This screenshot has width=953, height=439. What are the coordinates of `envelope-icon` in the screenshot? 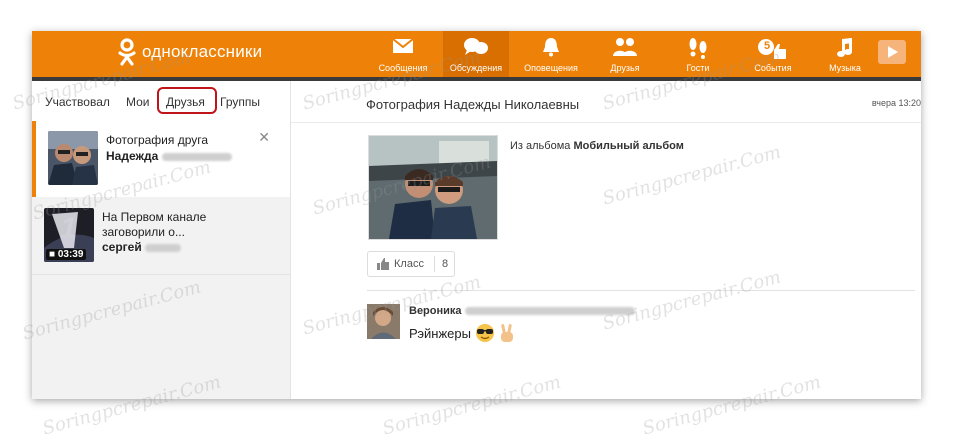 It's located at (403, 45).